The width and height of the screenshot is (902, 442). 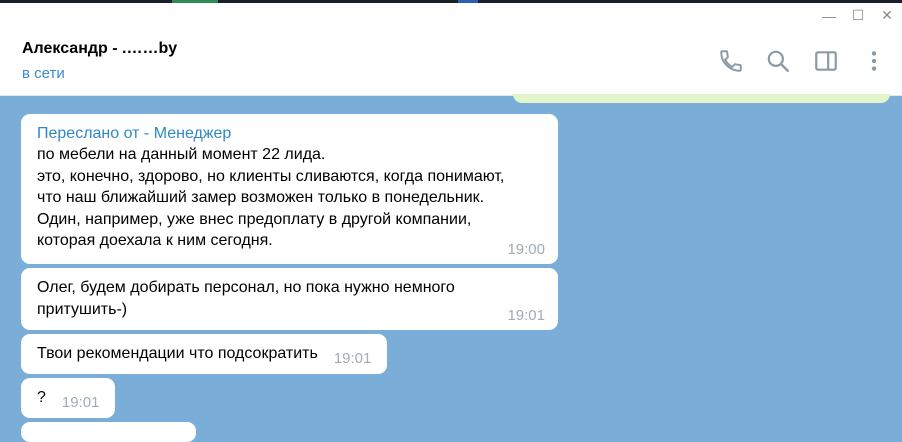 What do you see at coordinates (99, 49) in the screenshot?
I see `chat-title: Александр - .……by` at bounding box center [99, 49].